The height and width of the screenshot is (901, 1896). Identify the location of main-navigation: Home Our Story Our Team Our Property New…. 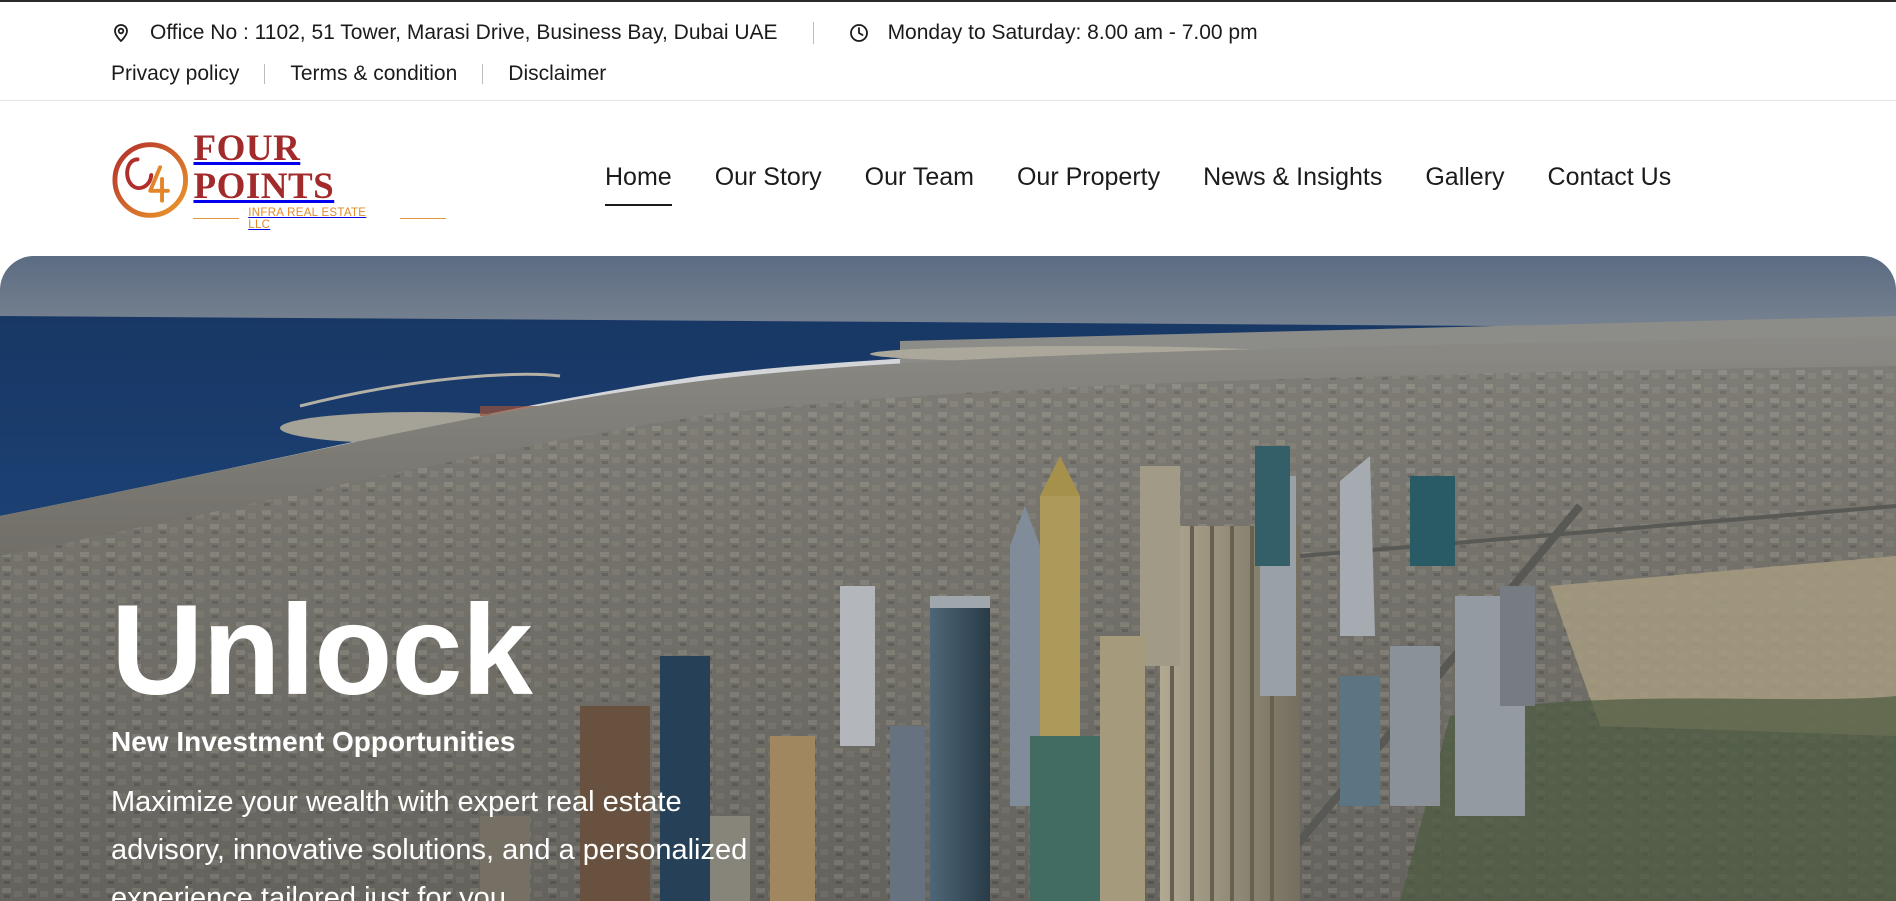
(1138, 183).